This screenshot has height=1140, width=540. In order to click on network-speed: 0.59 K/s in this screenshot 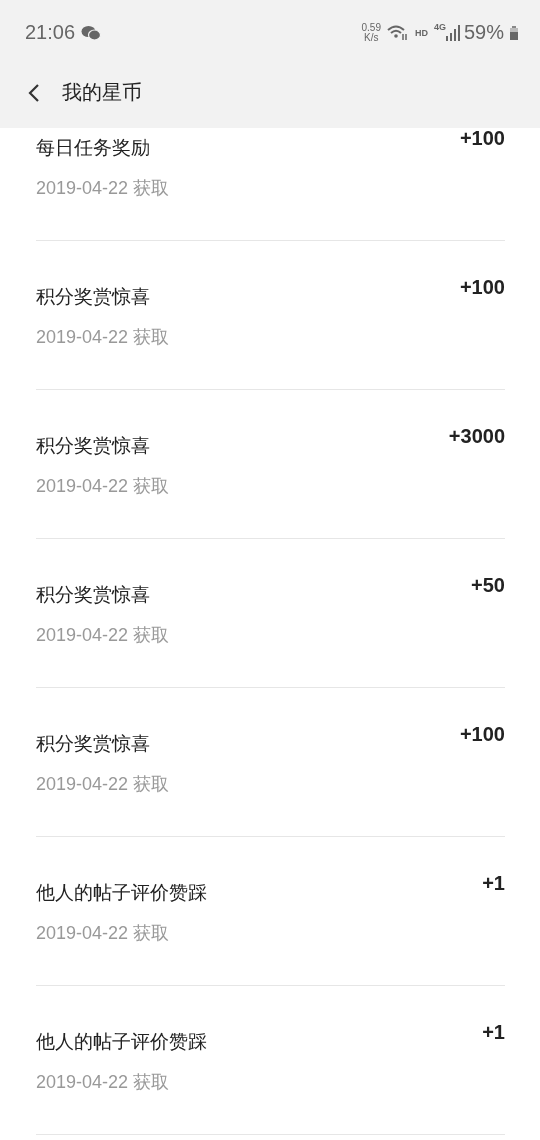, I will do `click(371, 32)`.